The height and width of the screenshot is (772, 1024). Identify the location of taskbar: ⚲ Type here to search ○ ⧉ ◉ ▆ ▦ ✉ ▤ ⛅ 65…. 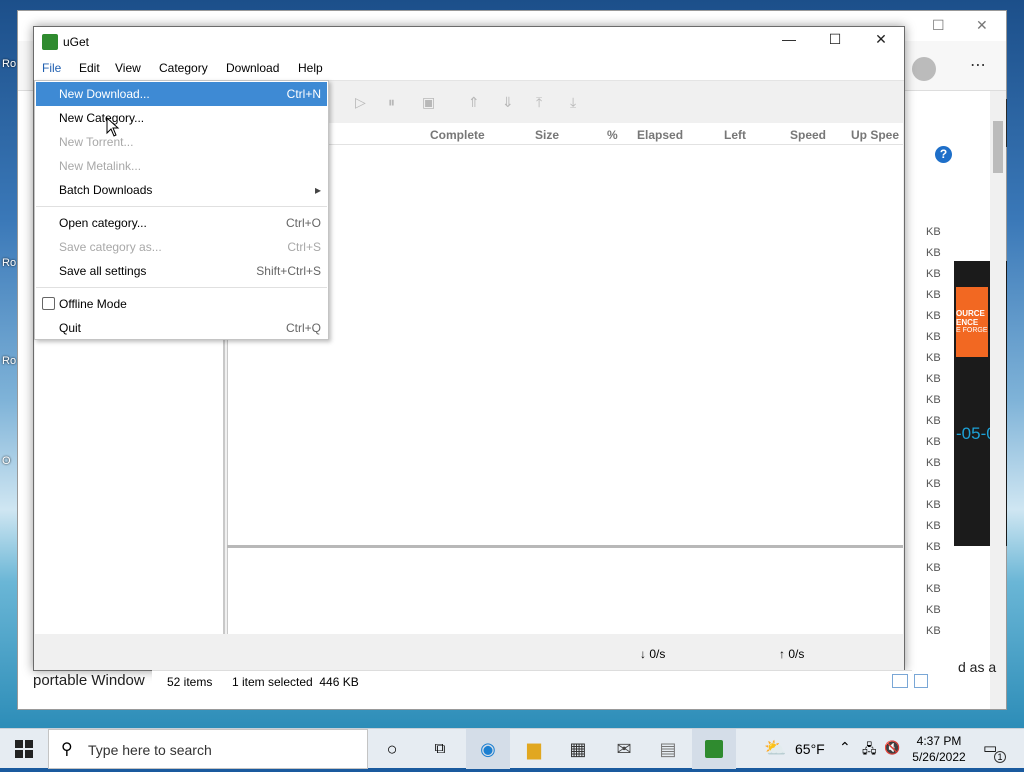
(512, 748).